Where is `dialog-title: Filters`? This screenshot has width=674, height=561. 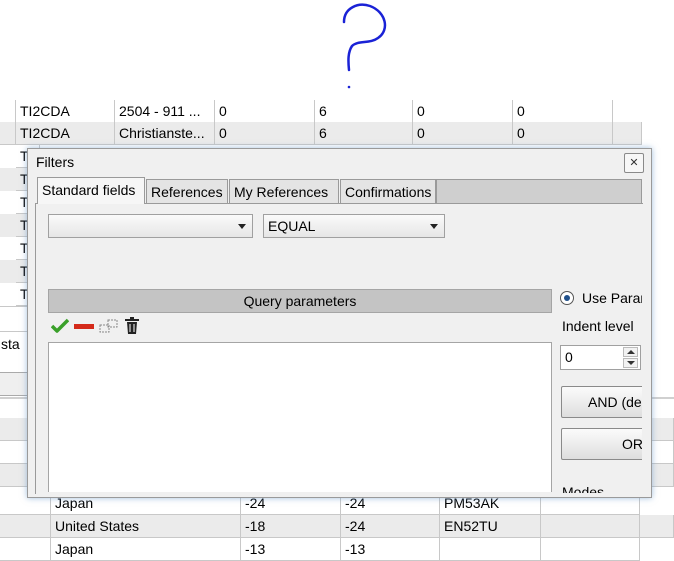 dialog-title: Filters is located at coordinates (55, 162).